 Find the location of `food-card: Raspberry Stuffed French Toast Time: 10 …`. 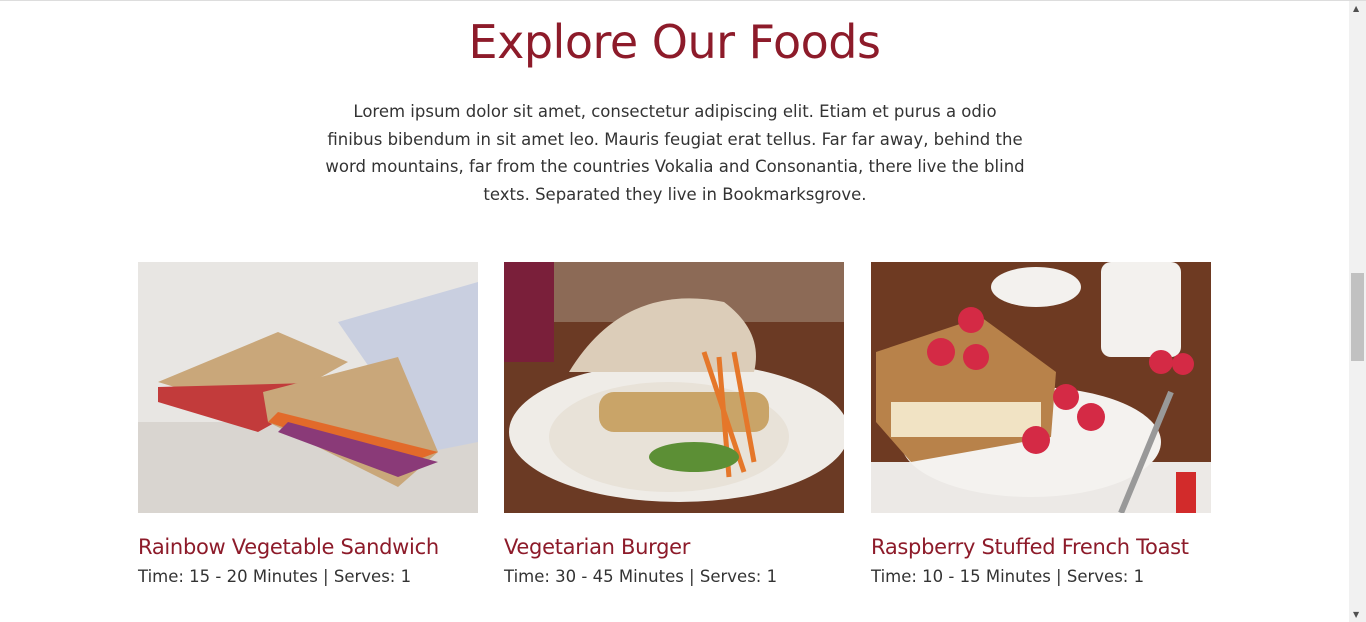

food-card: Raspberry Stuffed French Toast Time: 10 … is located at coordinates (1041, 424).